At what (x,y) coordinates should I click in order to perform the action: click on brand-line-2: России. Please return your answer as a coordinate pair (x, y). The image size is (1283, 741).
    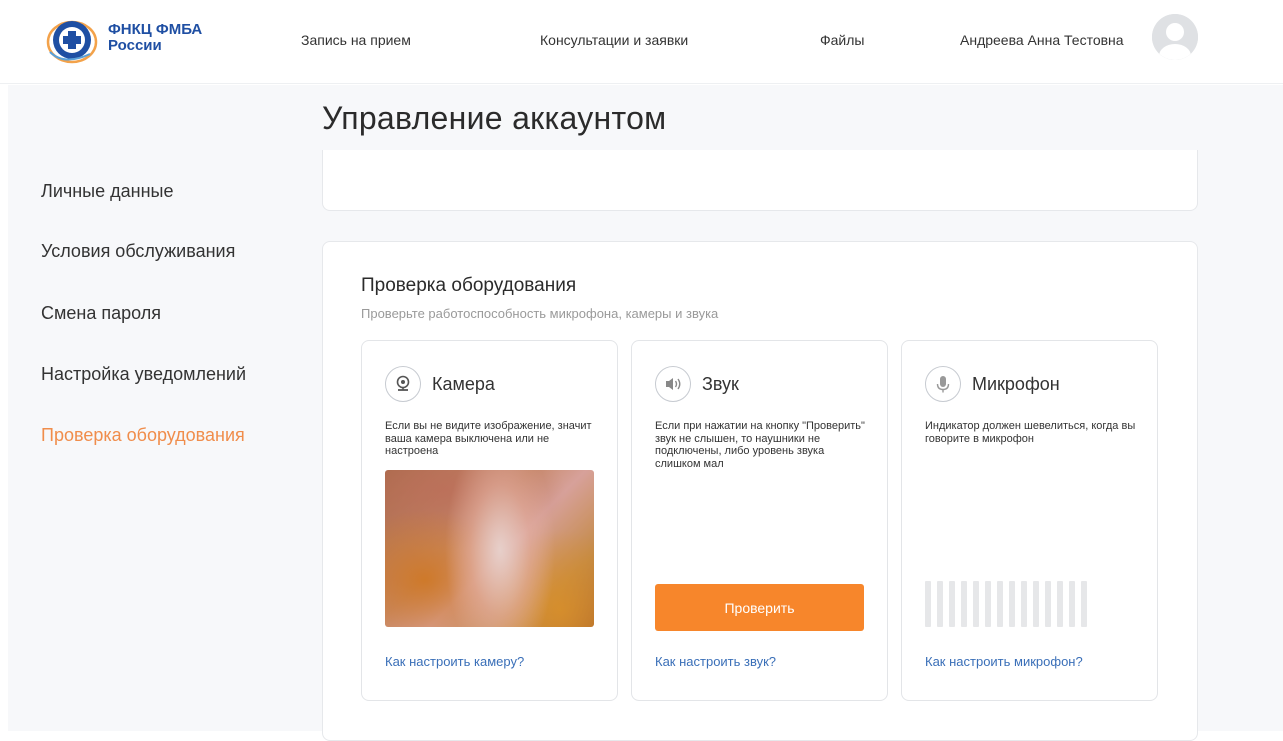
    Looking at the image, I should click on (135, 45).